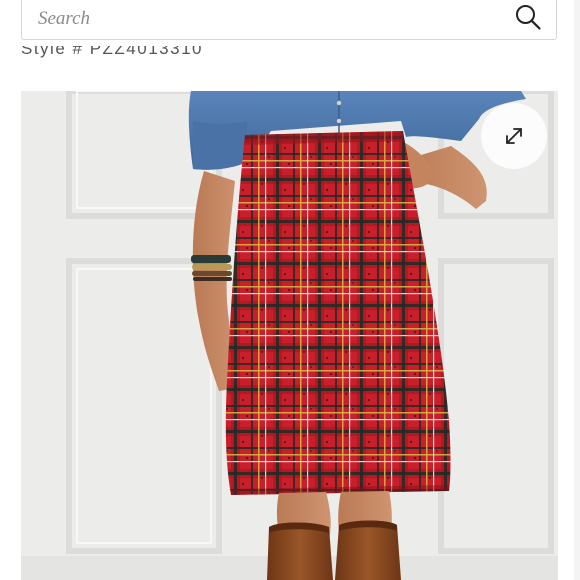 This screenshot has width=580, height=580. Describe the element at coordinates (528, 17) in the screenshot. I see `search-icon` at that location.